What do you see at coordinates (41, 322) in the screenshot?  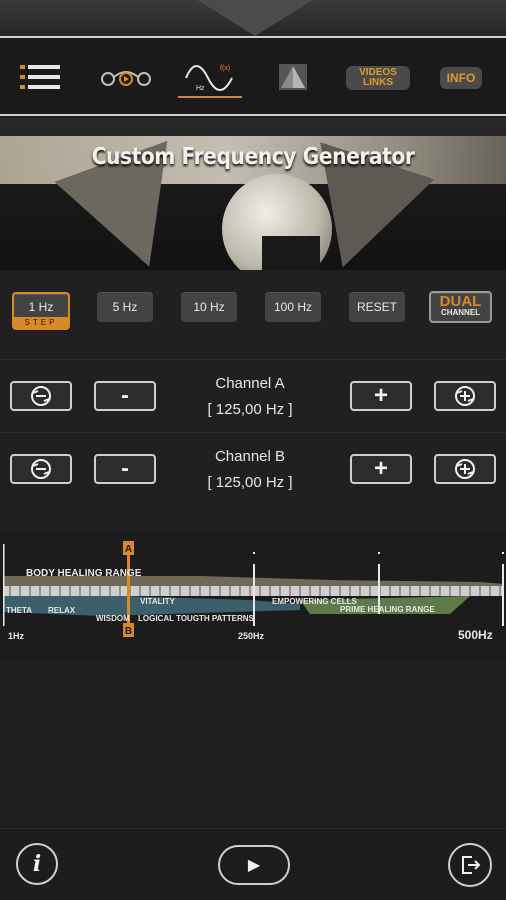 I see `step-sub-label: STEP` at bounding box center [41, 322].